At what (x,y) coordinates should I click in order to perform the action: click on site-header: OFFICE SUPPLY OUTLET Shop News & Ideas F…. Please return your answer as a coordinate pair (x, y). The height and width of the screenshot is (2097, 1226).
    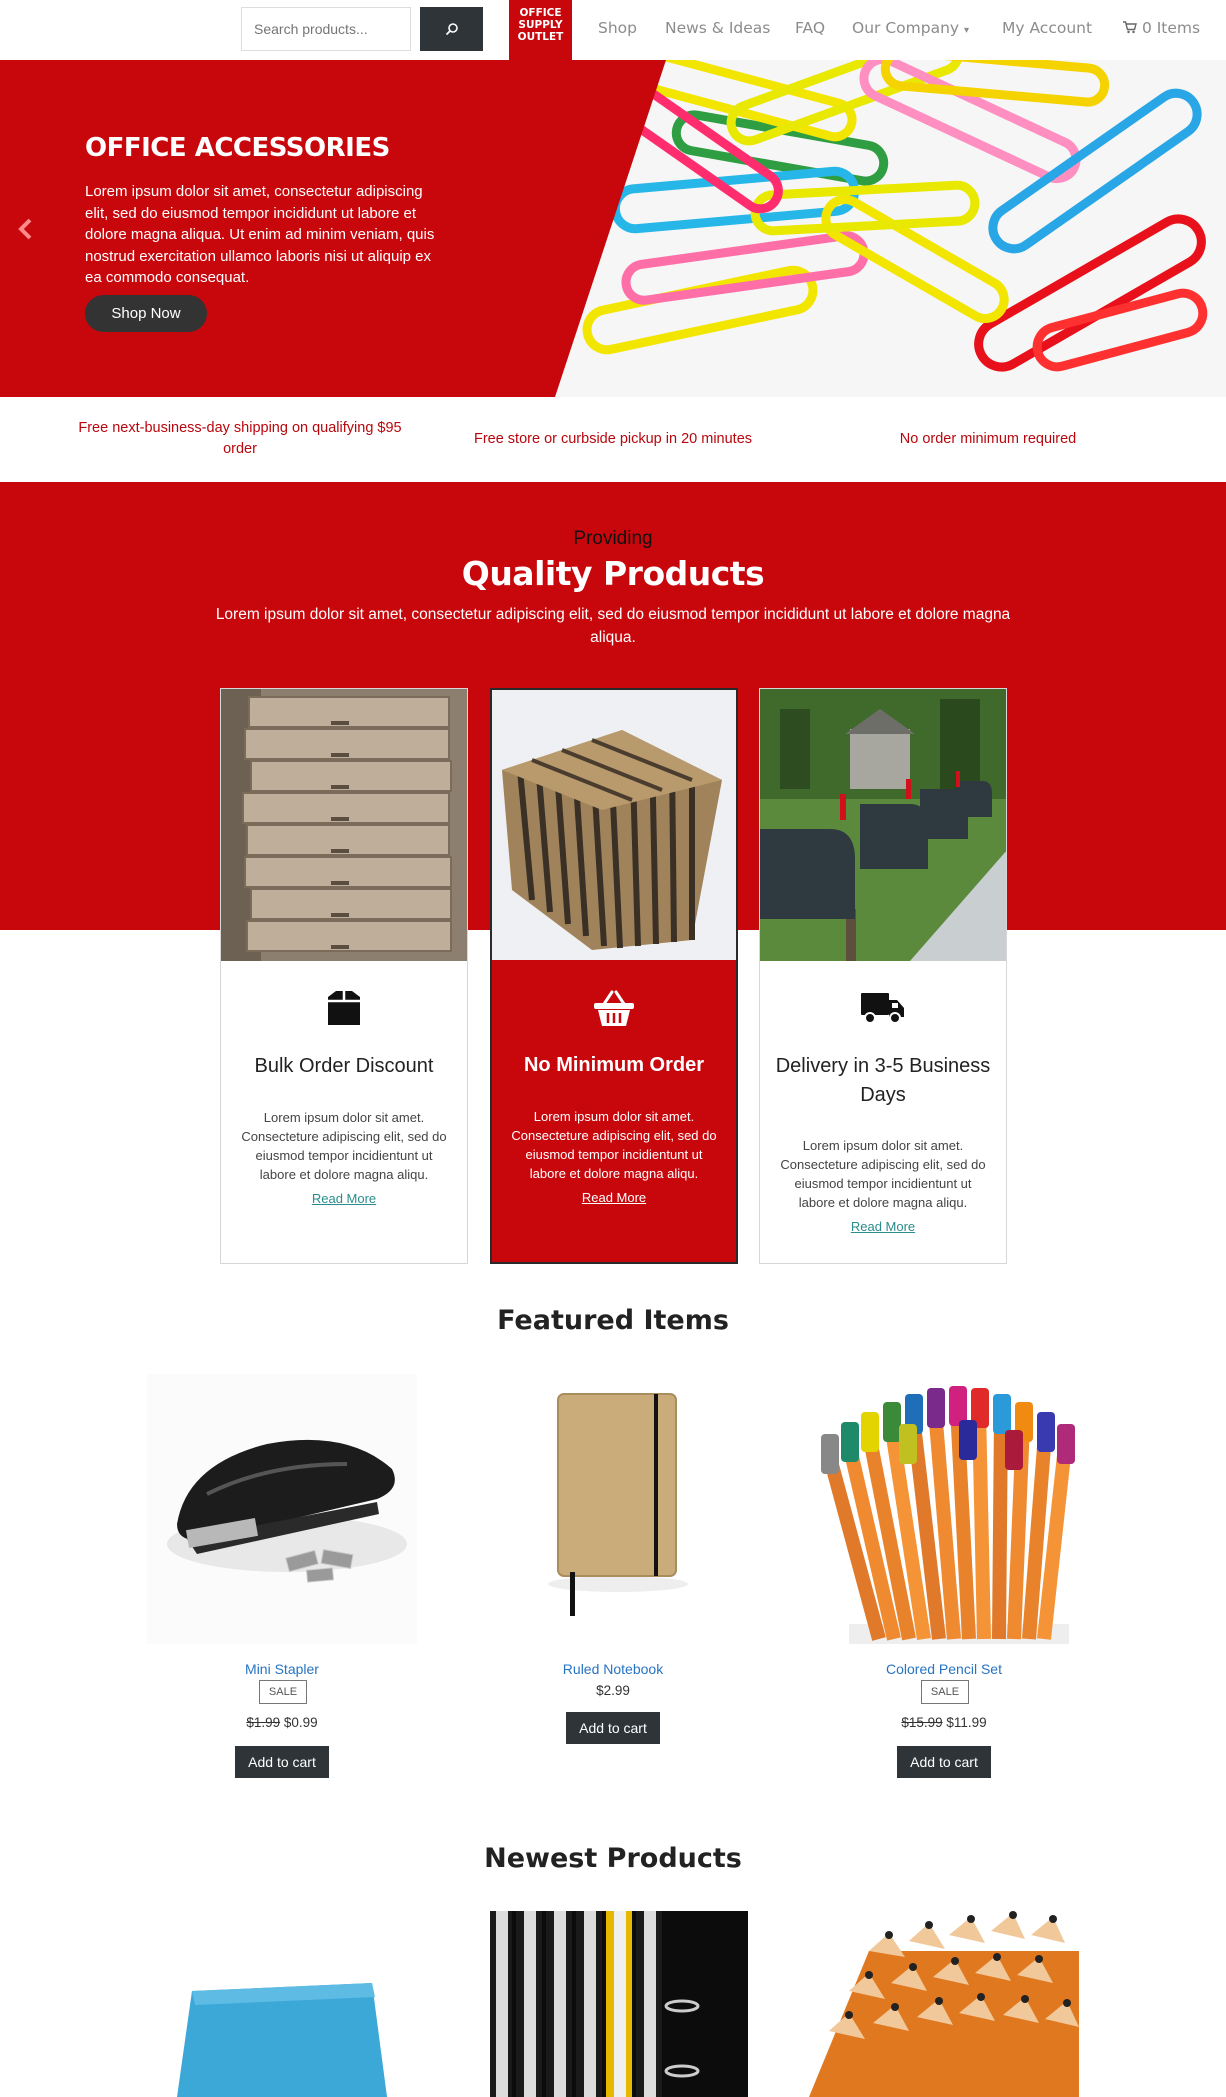
    Looking at the image, I should click on (613, 30).